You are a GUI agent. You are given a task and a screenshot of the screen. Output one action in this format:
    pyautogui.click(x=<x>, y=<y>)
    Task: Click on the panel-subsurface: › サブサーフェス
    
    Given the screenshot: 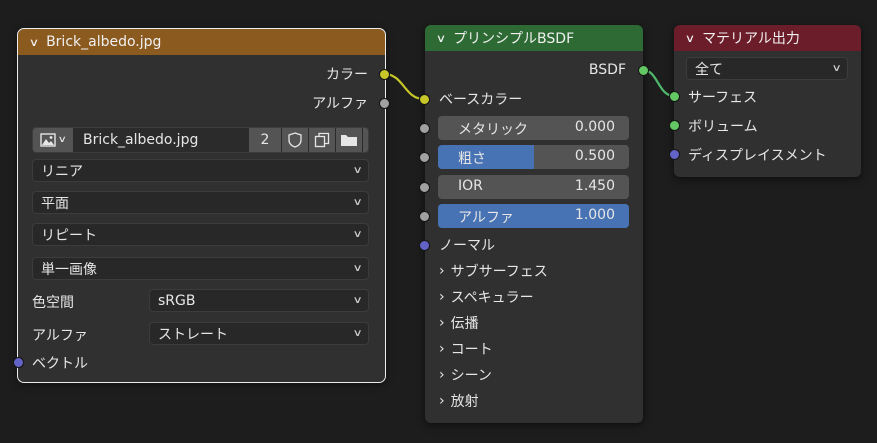 What is the action you would take?
    pyautogui.click(x=493, y=271)
    